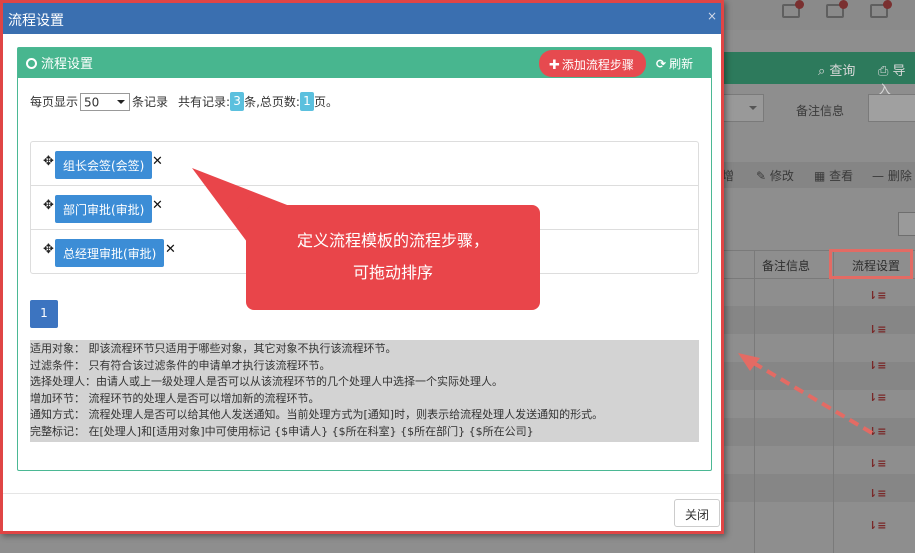 This screenshot has width=915, height=553. What do you see at coordinates (892, 81) in the screenshot?
I see `background-import-button: ⎙ 导入` at bounding box center [892, 81].